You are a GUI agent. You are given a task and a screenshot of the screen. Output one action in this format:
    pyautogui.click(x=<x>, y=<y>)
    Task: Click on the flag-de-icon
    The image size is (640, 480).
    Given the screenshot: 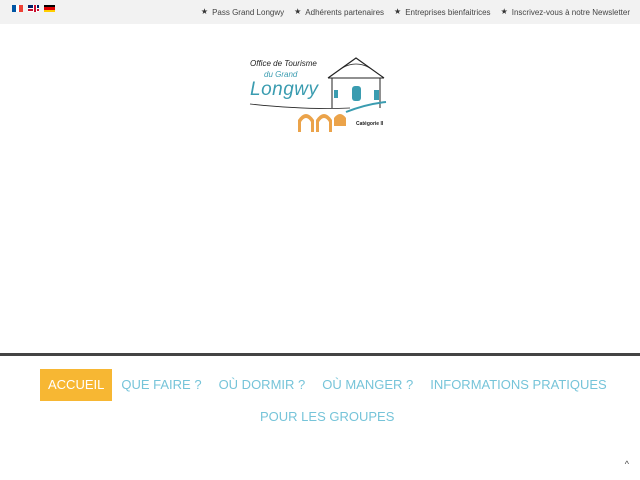 What is the action you would take?
    pyautogui.click(x=49, y=8)
    